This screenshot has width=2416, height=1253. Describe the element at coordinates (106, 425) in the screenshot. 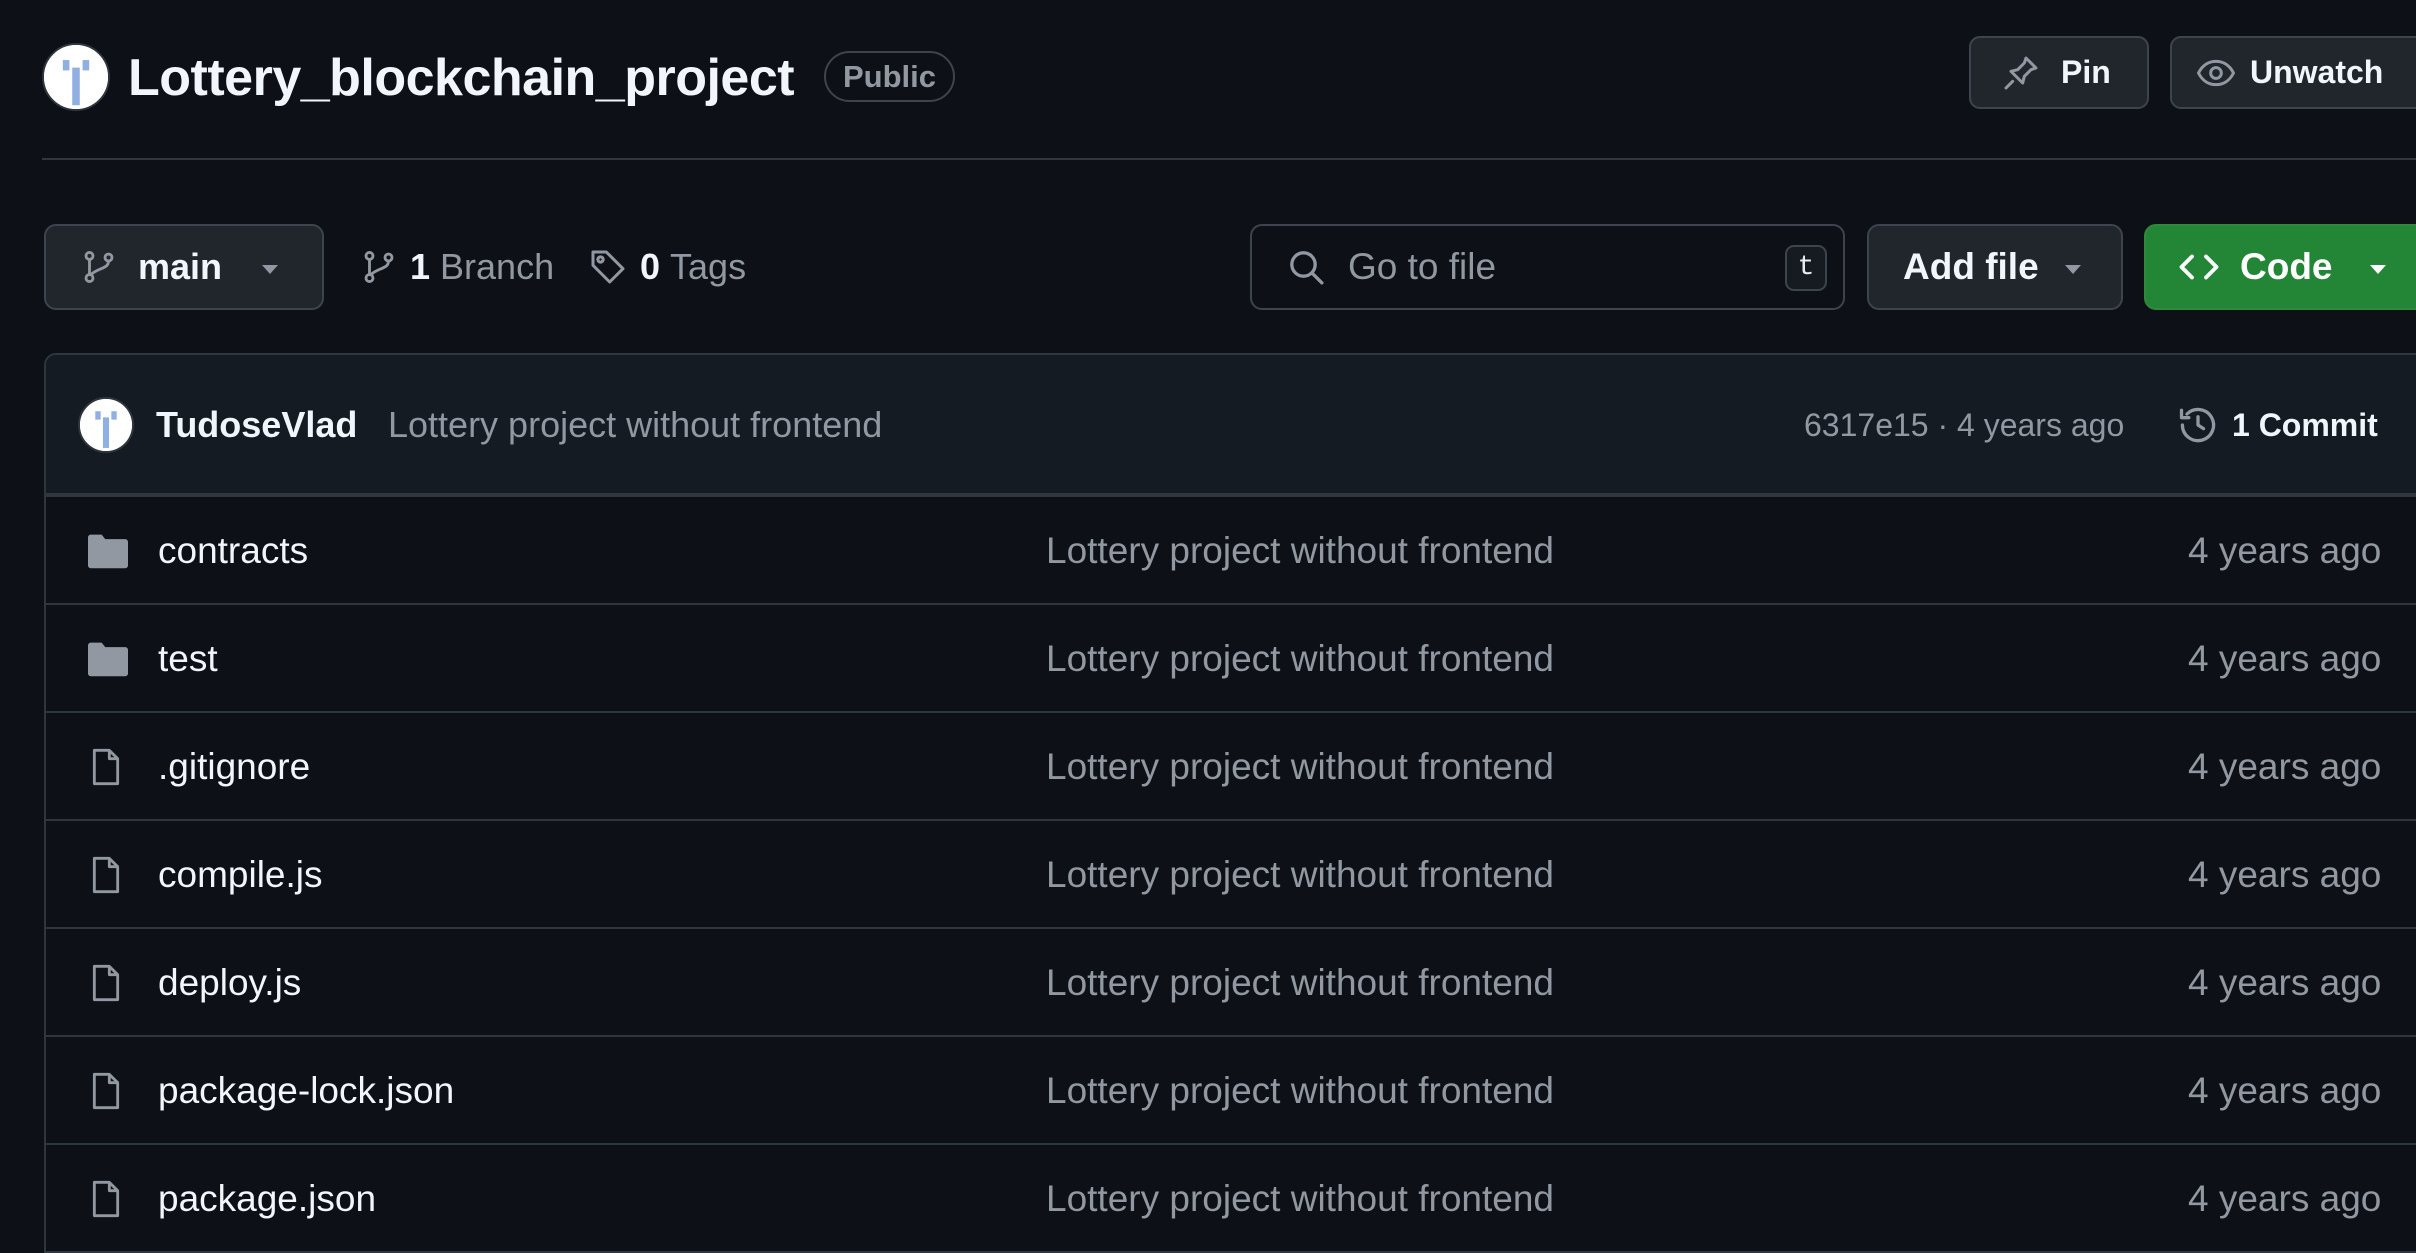

I see `avatar` at that location.